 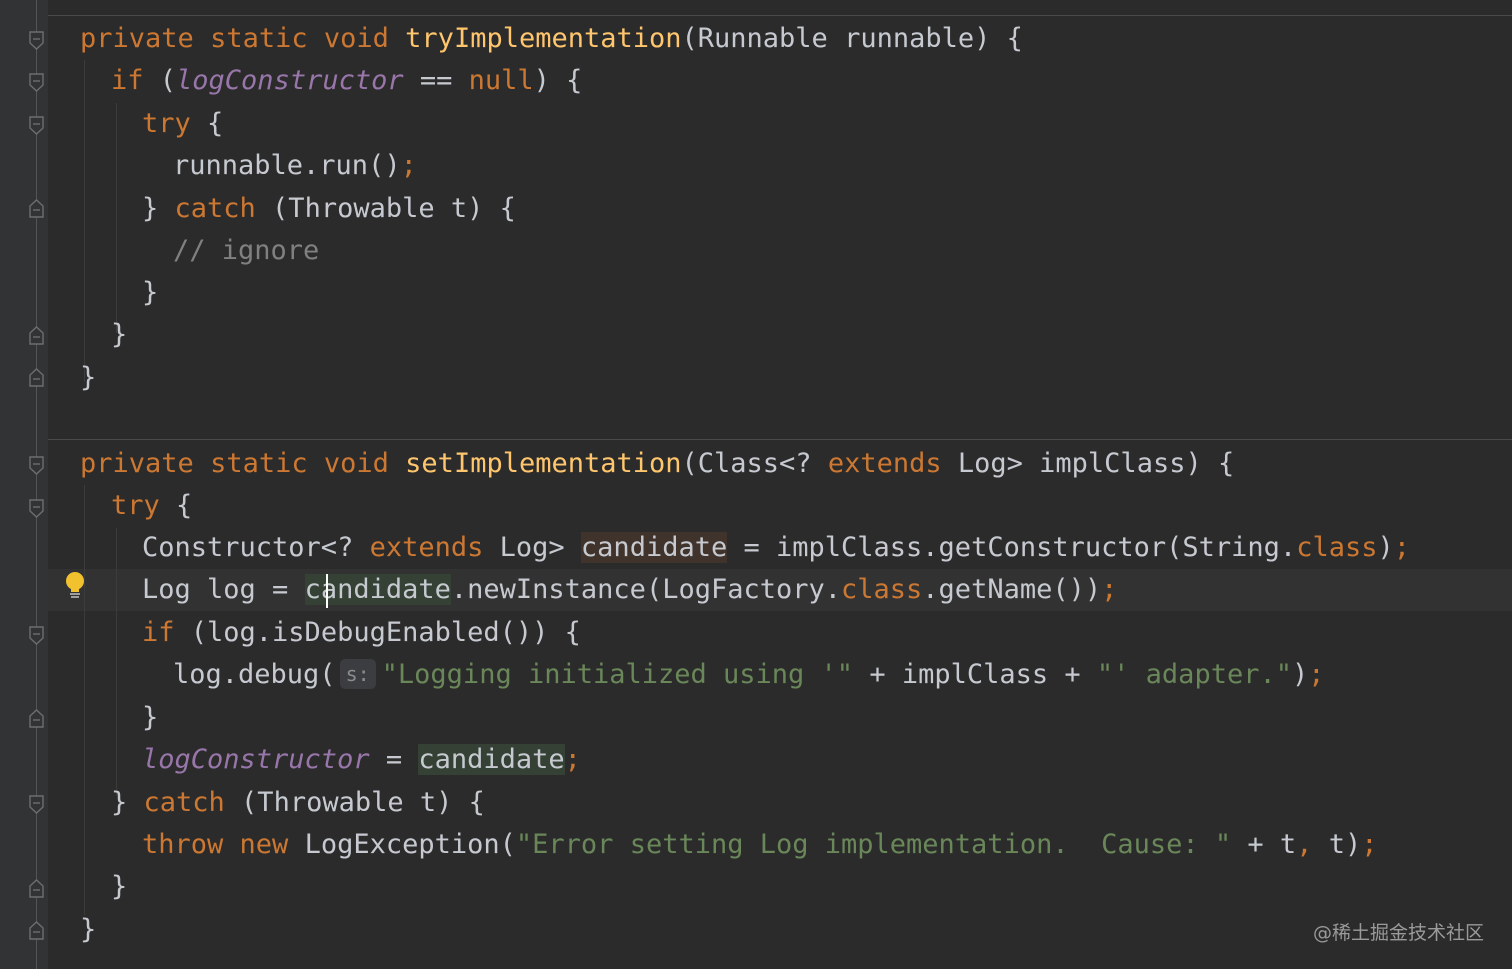 I want to click on code-line: runnable.run();, so click(x=295, y=165).